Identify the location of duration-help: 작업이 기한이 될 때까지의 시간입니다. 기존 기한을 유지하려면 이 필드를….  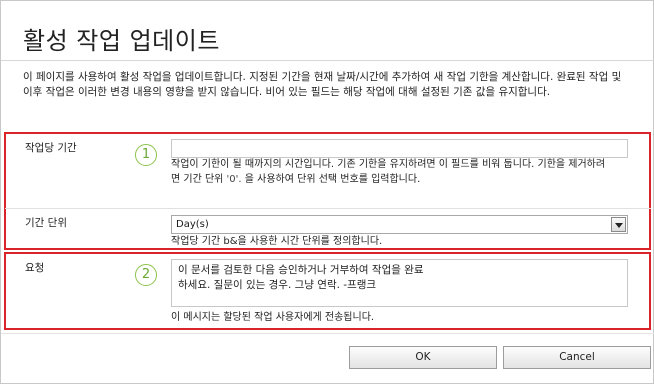
(391, 172).